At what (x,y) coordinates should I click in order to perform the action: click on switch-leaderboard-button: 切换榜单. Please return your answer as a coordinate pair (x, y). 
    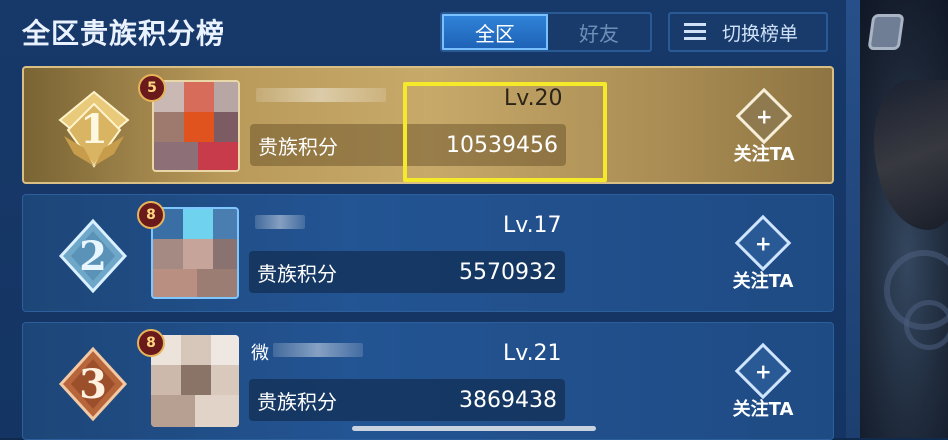
    Looking at the image, I should click on (748, 32).